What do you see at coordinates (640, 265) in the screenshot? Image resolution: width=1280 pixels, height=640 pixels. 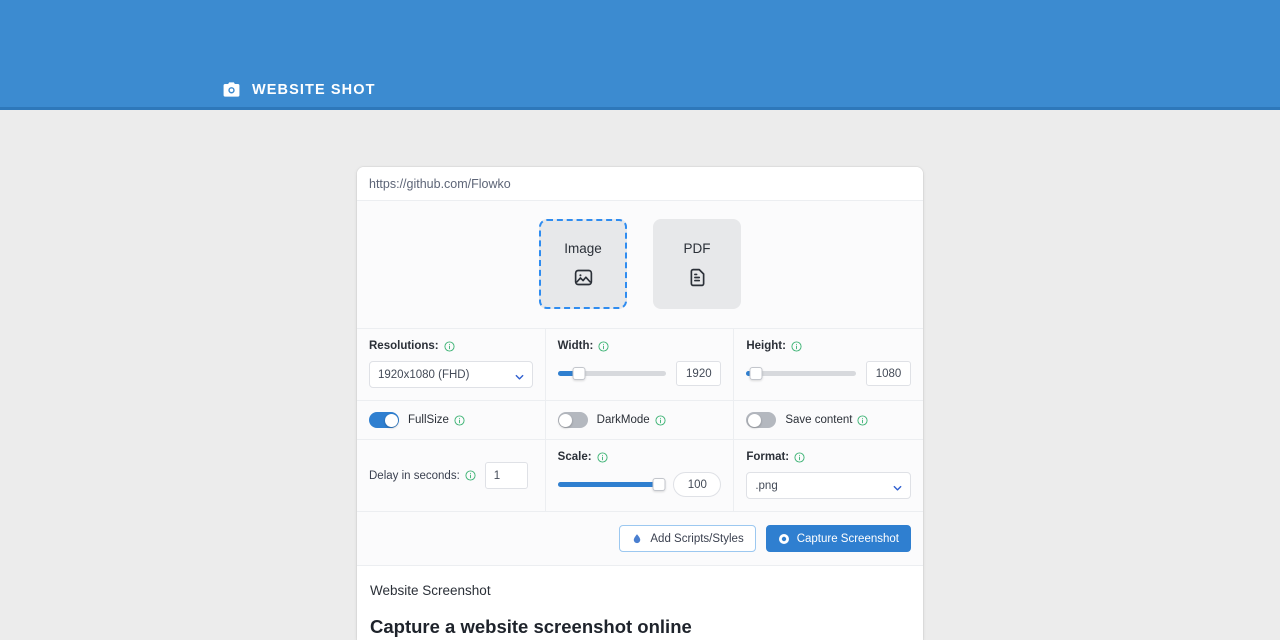 I see `output-format-picker: Image PDF` at bounding box center [640, 265].